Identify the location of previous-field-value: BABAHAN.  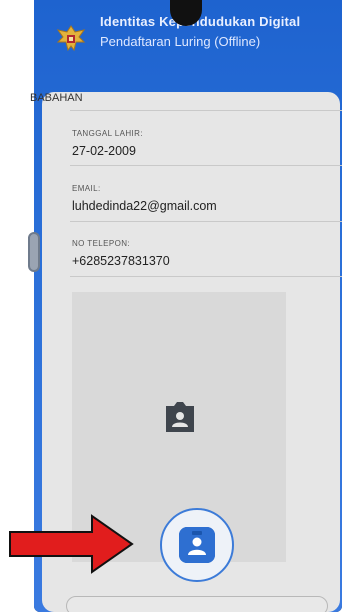
(56, 98).